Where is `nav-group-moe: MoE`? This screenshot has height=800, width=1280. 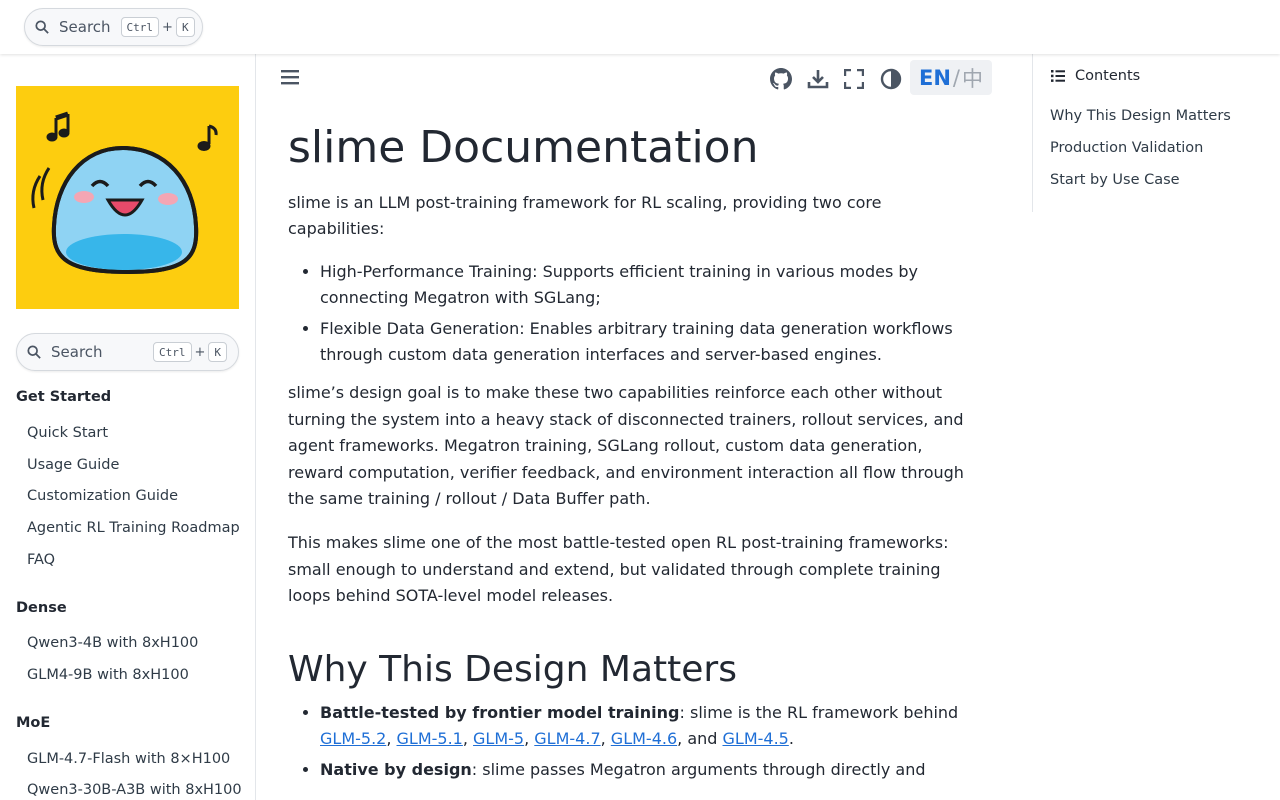
nav-group-moe: MoE is located at coordinates (33, 723).